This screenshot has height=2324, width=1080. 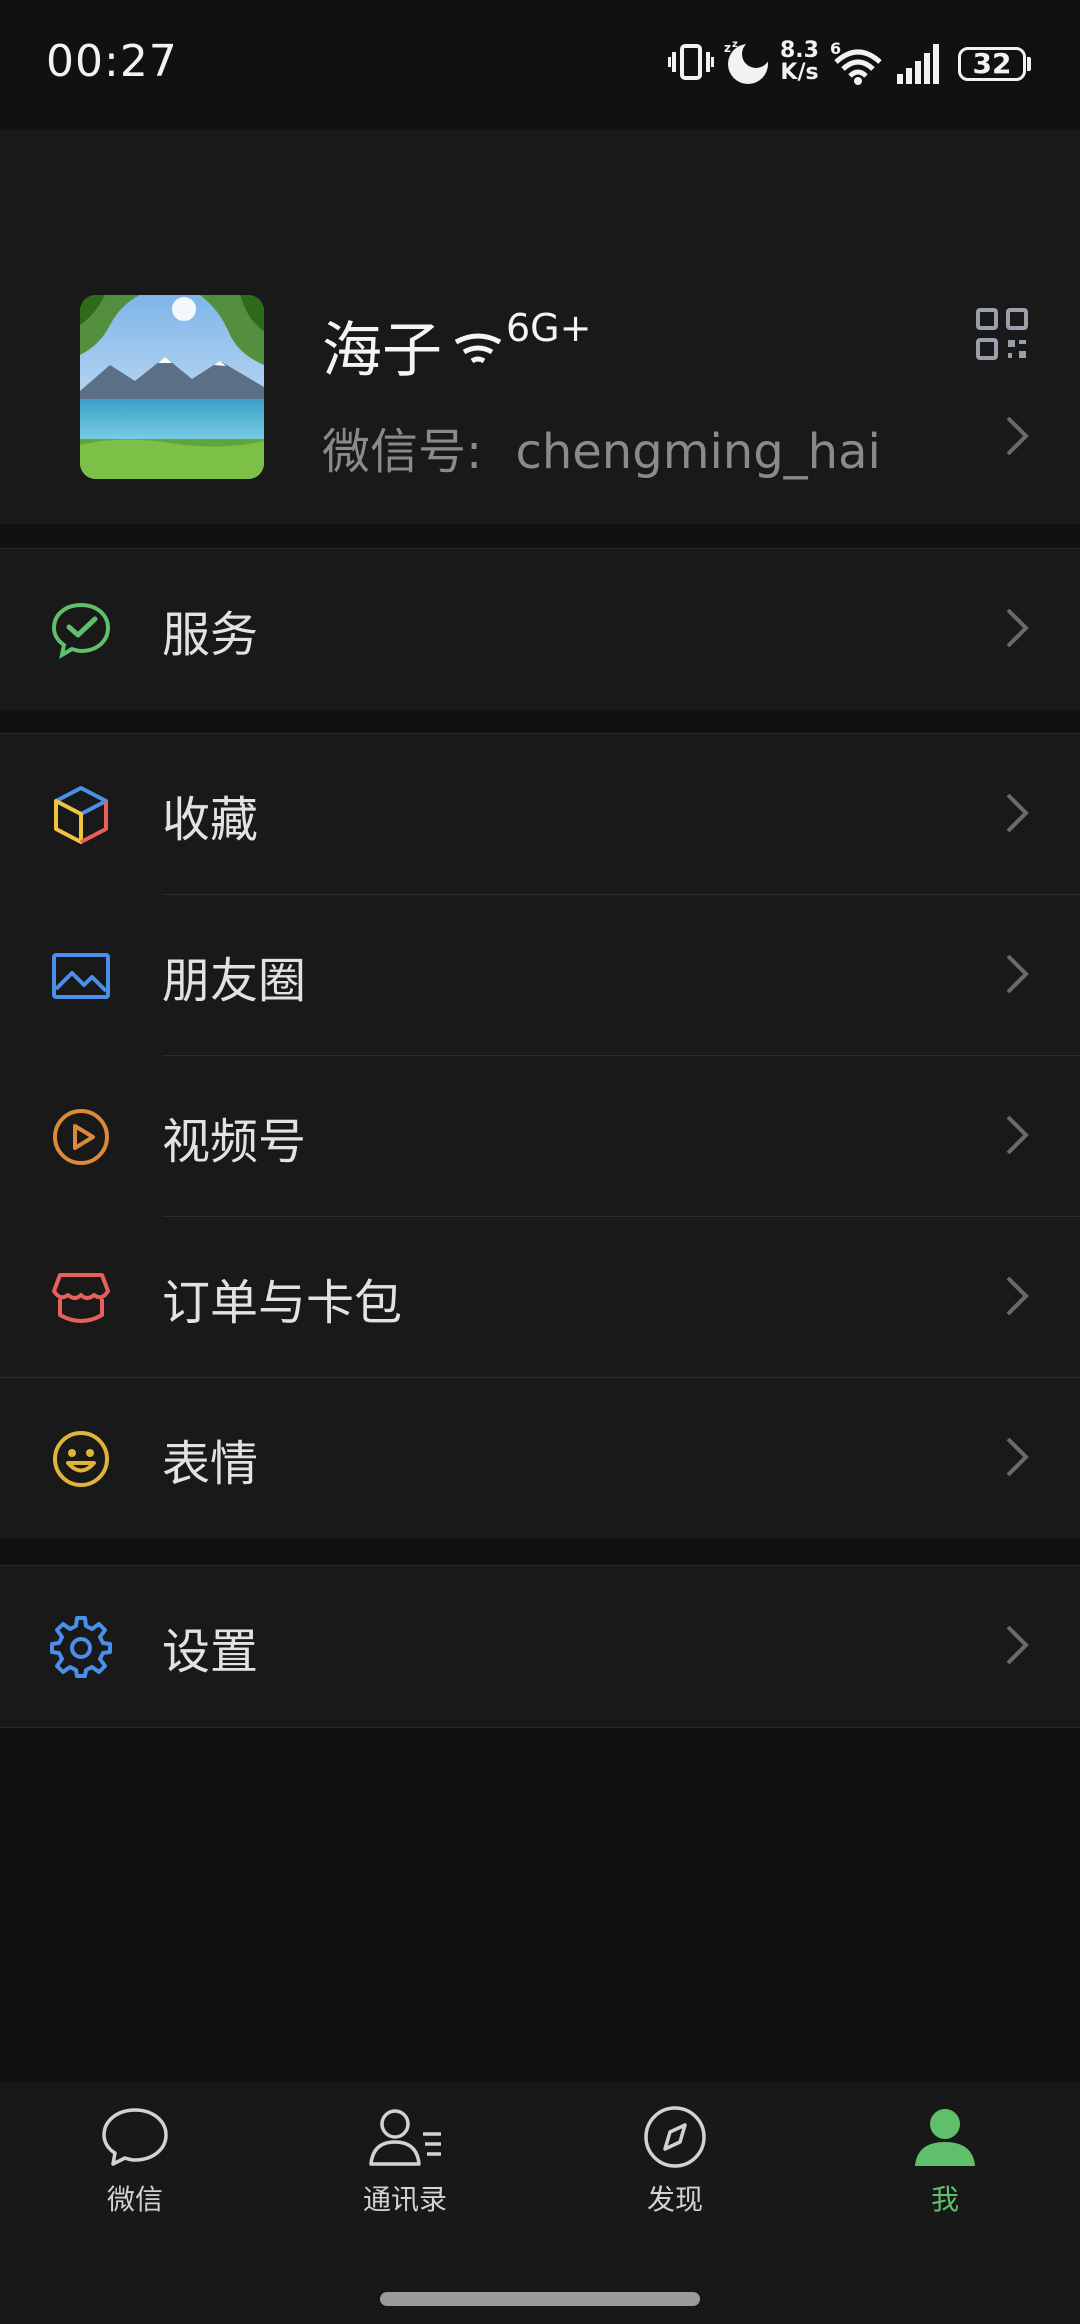 What do you see at coordinates (172, 387) in the screenshot?
I see `avatar` at bounding box center [172, 387].